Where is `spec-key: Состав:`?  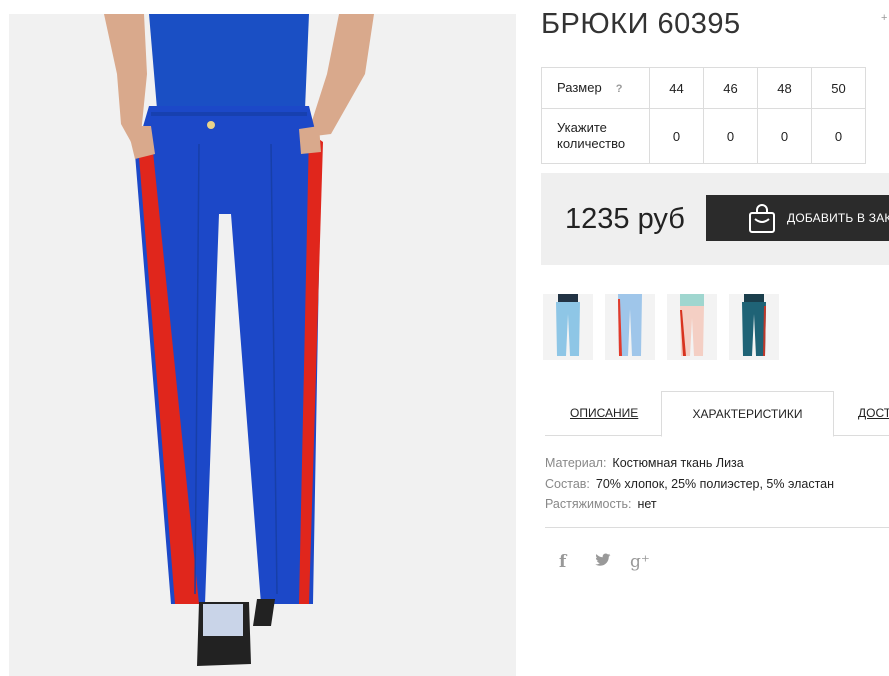 spec-key: Состав: is located at coordinates (567, 483).